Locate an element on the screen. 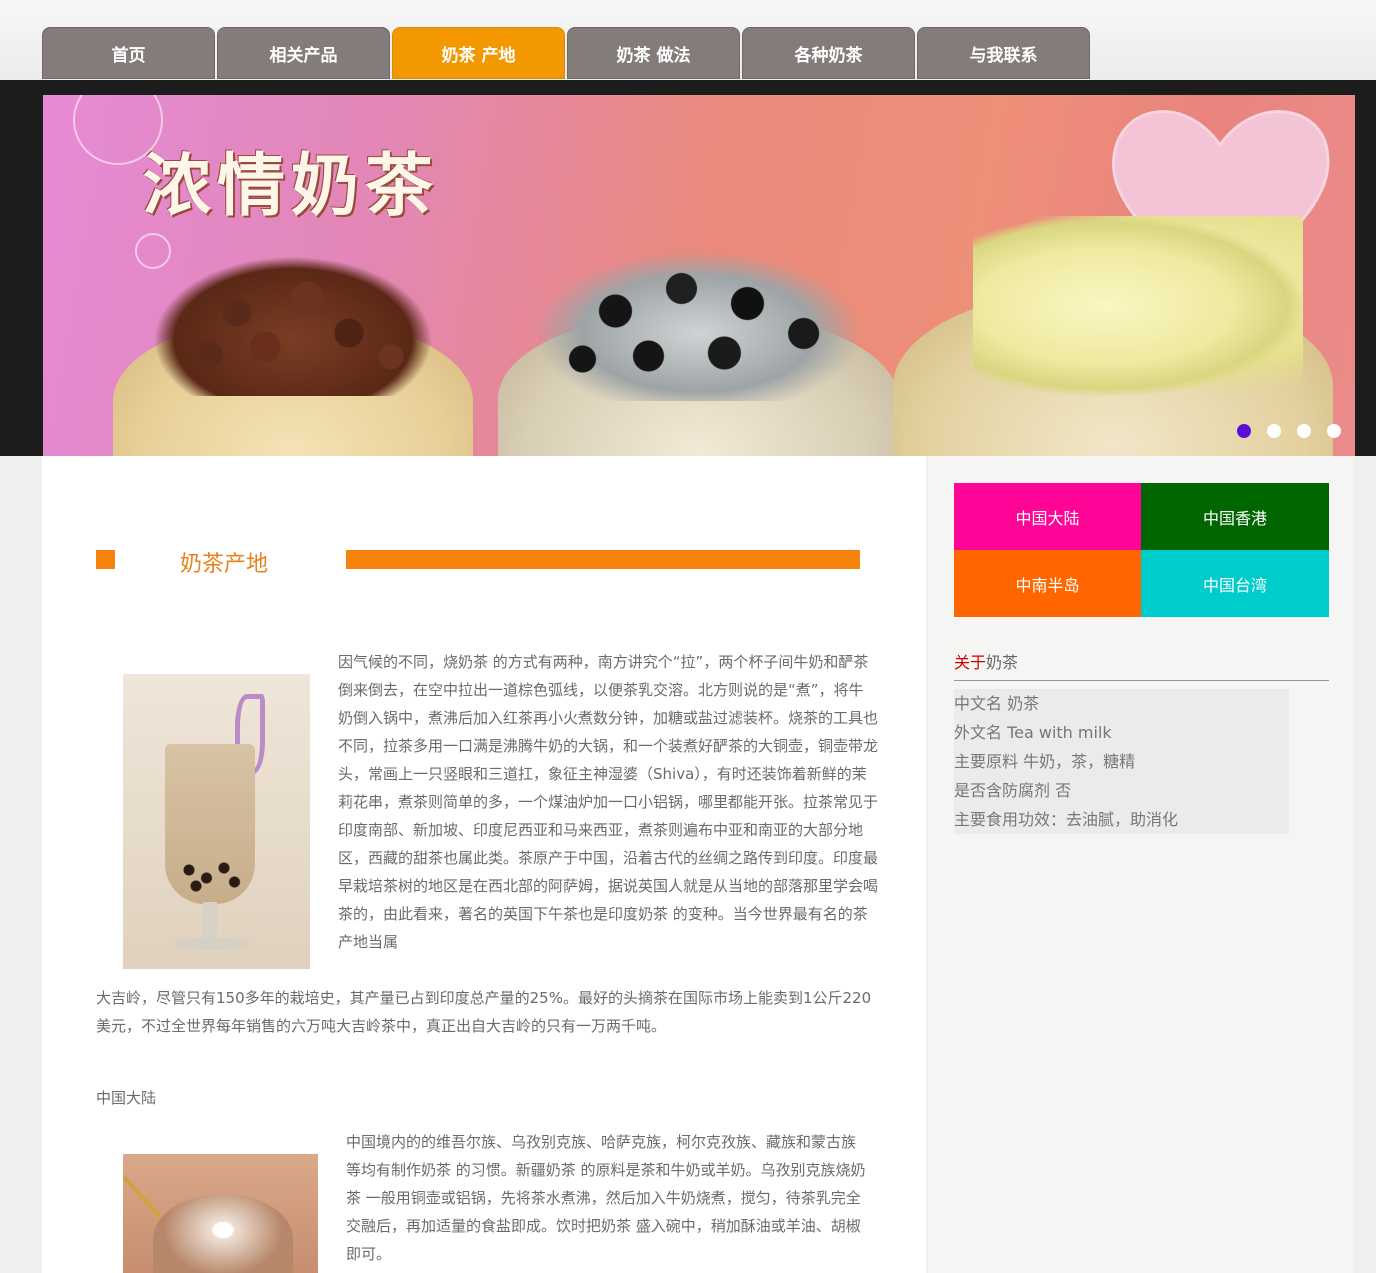 Image resolution: width=1376 pixels, height=1273 pixels. top-bar: 首页 相关产品 奶茶 产地 奶茶 做法 各种奶茶 与我联系 is located at coordinates (688, 40).